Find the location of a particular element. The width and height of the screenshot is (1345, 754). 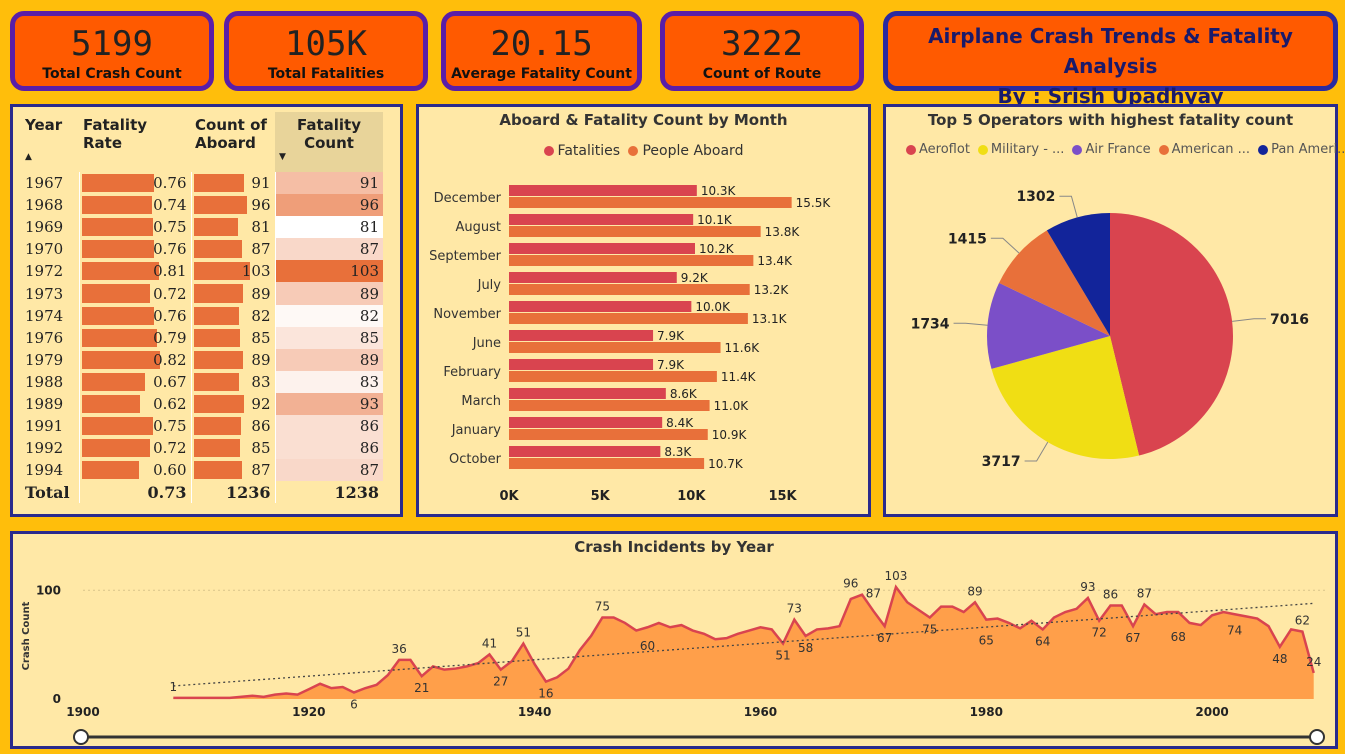

rate-value: 0.74 is located at coordinates (170, 205).